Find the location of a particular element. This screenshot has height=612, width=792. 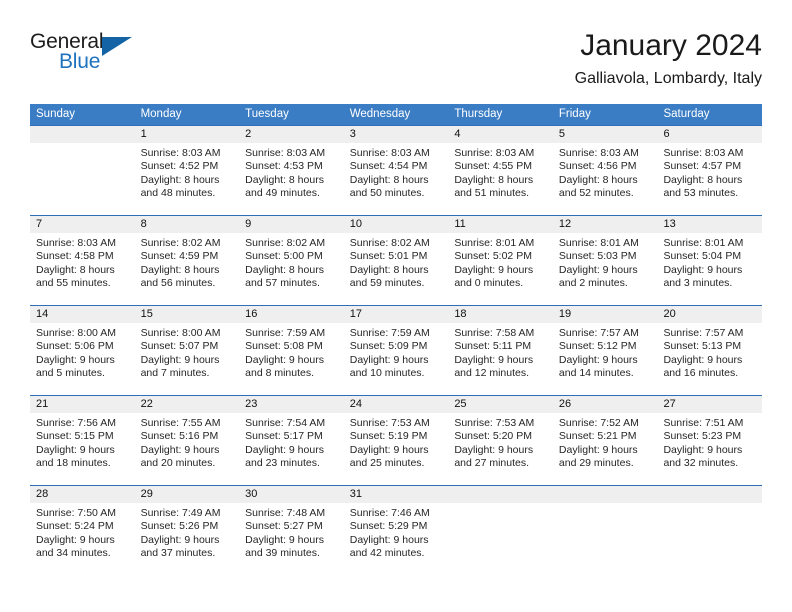

day-number: 13 is located at coordinates (709, 224).